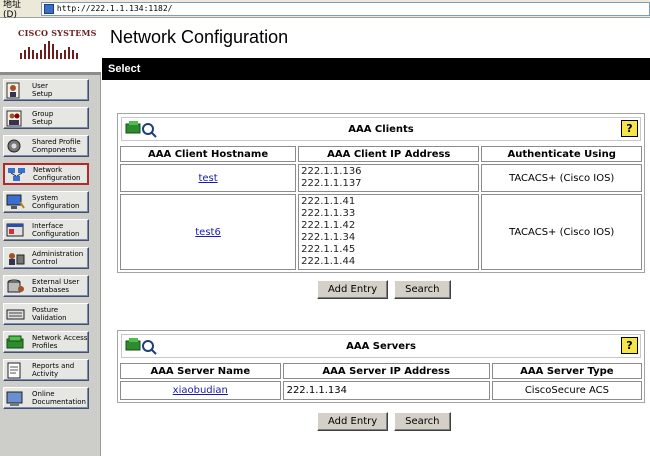 The image size is (650, 456). Describe the element at coordinates (56, 286) in the screenshot. I see `nav-label: External User Databases` at that location.